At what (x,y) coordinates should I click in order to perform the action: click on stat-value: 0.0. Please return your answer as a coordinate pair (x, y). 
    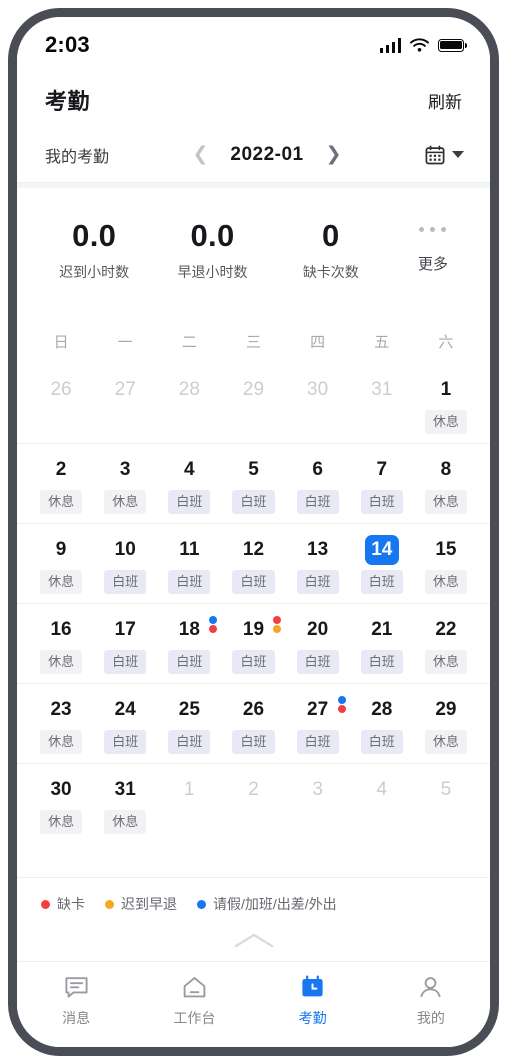
    Looking at the image, I should click on (212, 235).